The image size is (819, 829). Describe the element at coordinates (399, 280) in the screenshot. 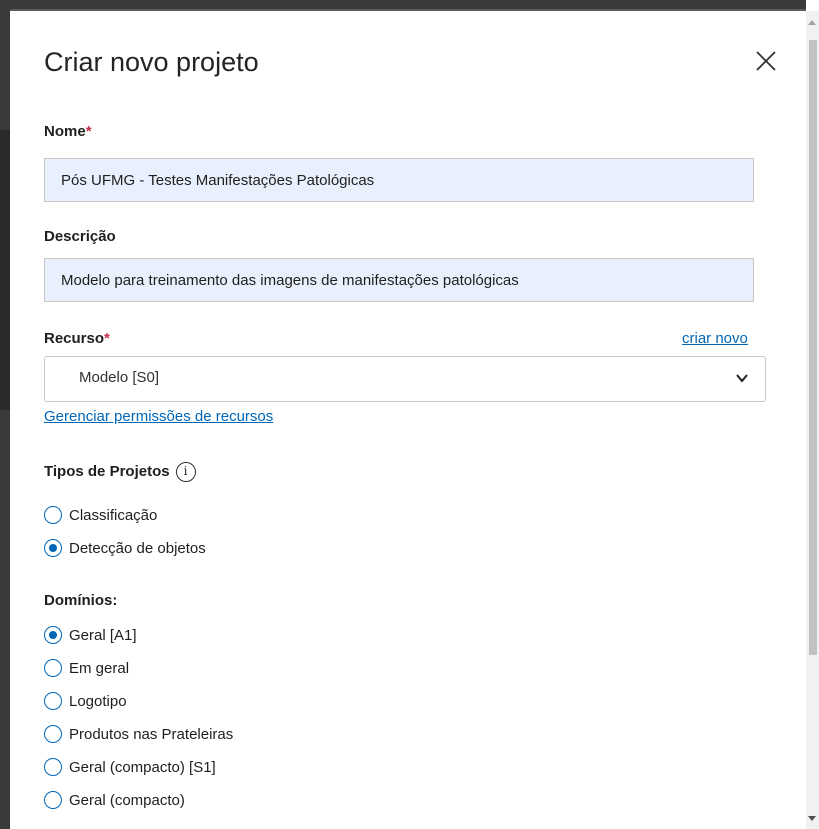

I see `description-input` at that location.